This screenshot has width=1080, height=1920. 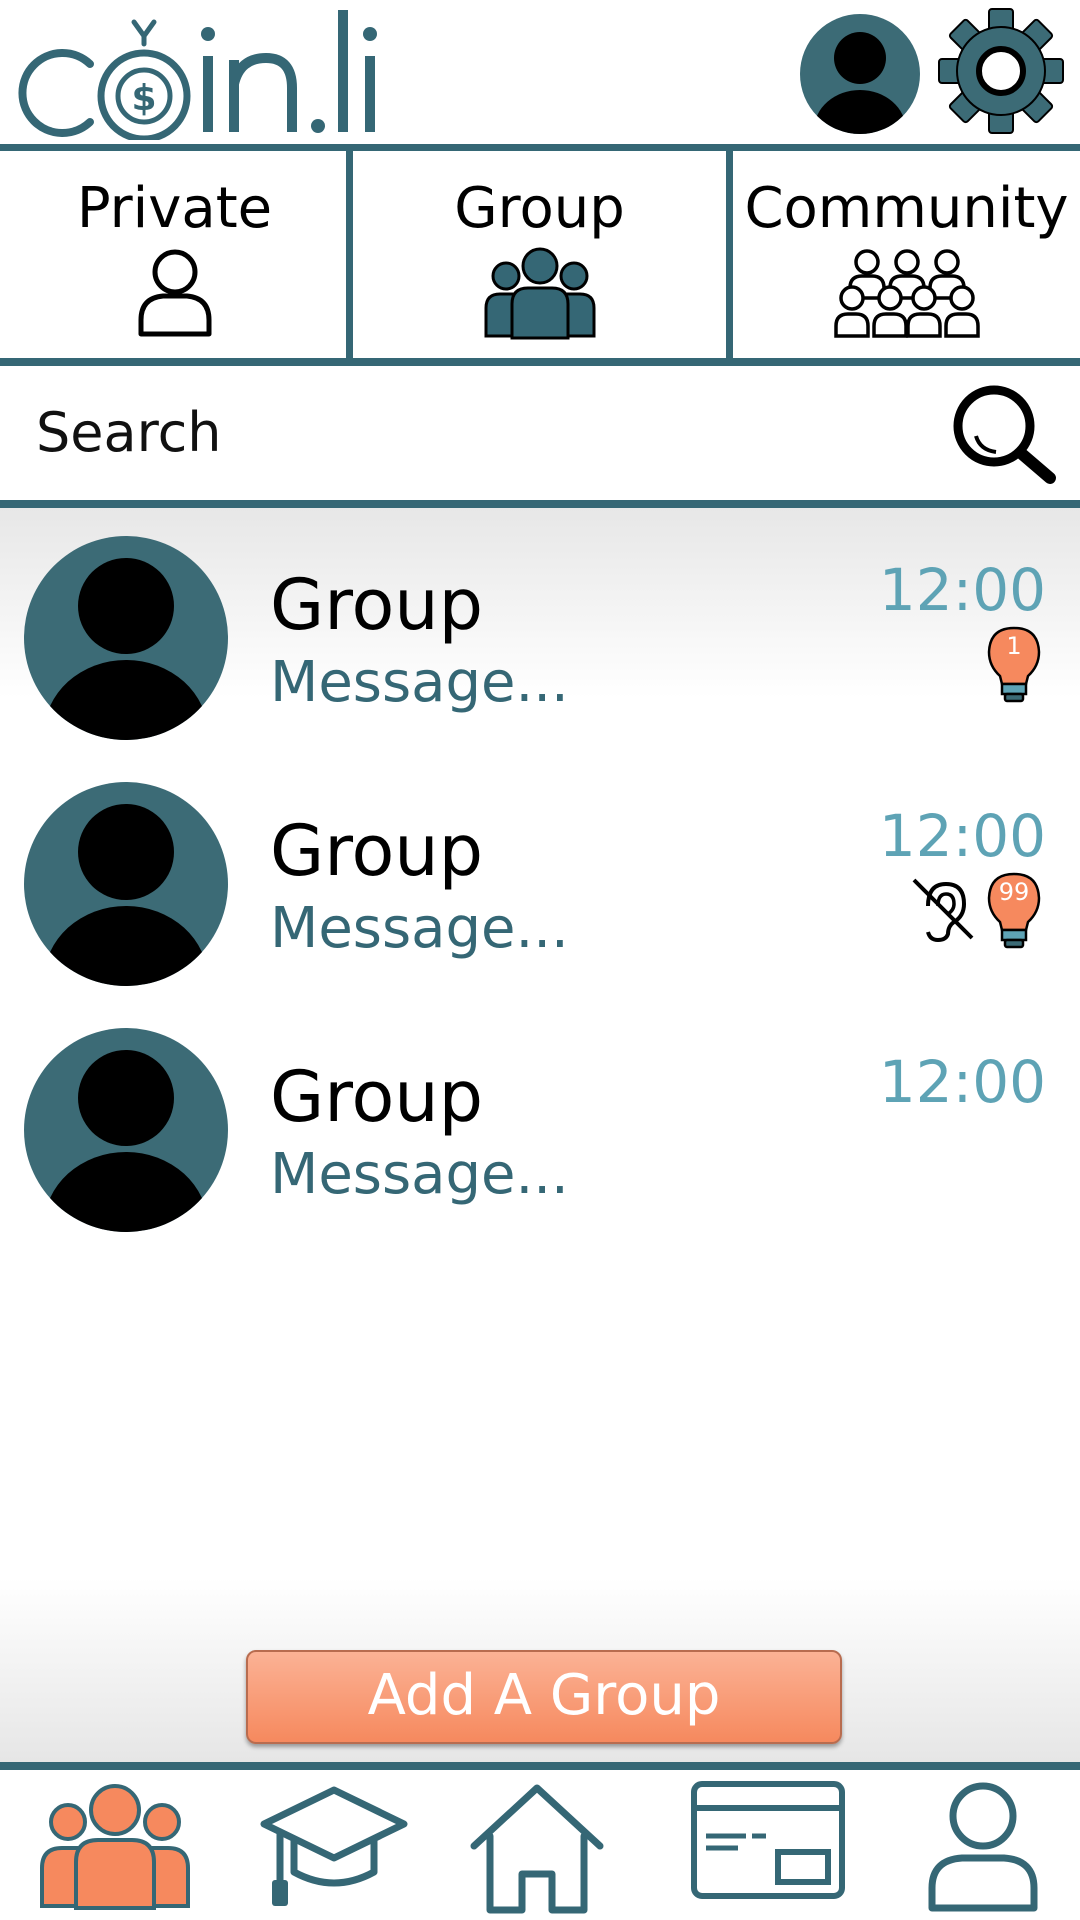 I want to click on nav-groups, so click(x=118, y=1850).